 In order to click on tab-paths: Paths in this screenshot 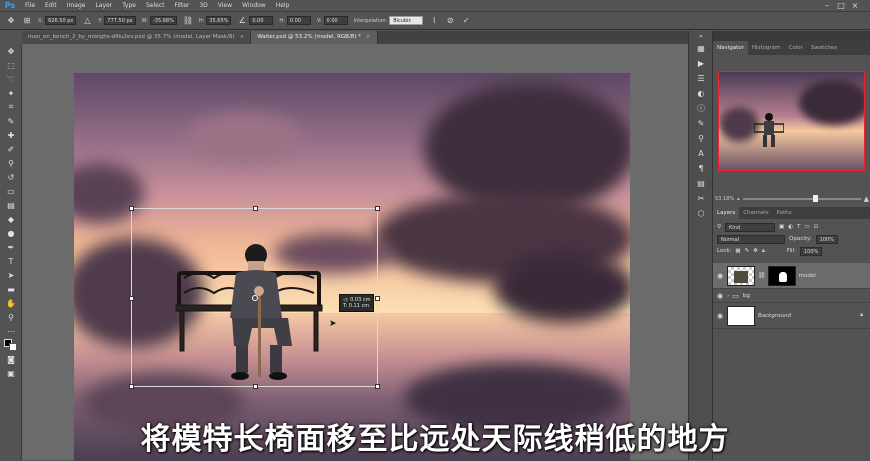, I will do `click(784, 213)`.